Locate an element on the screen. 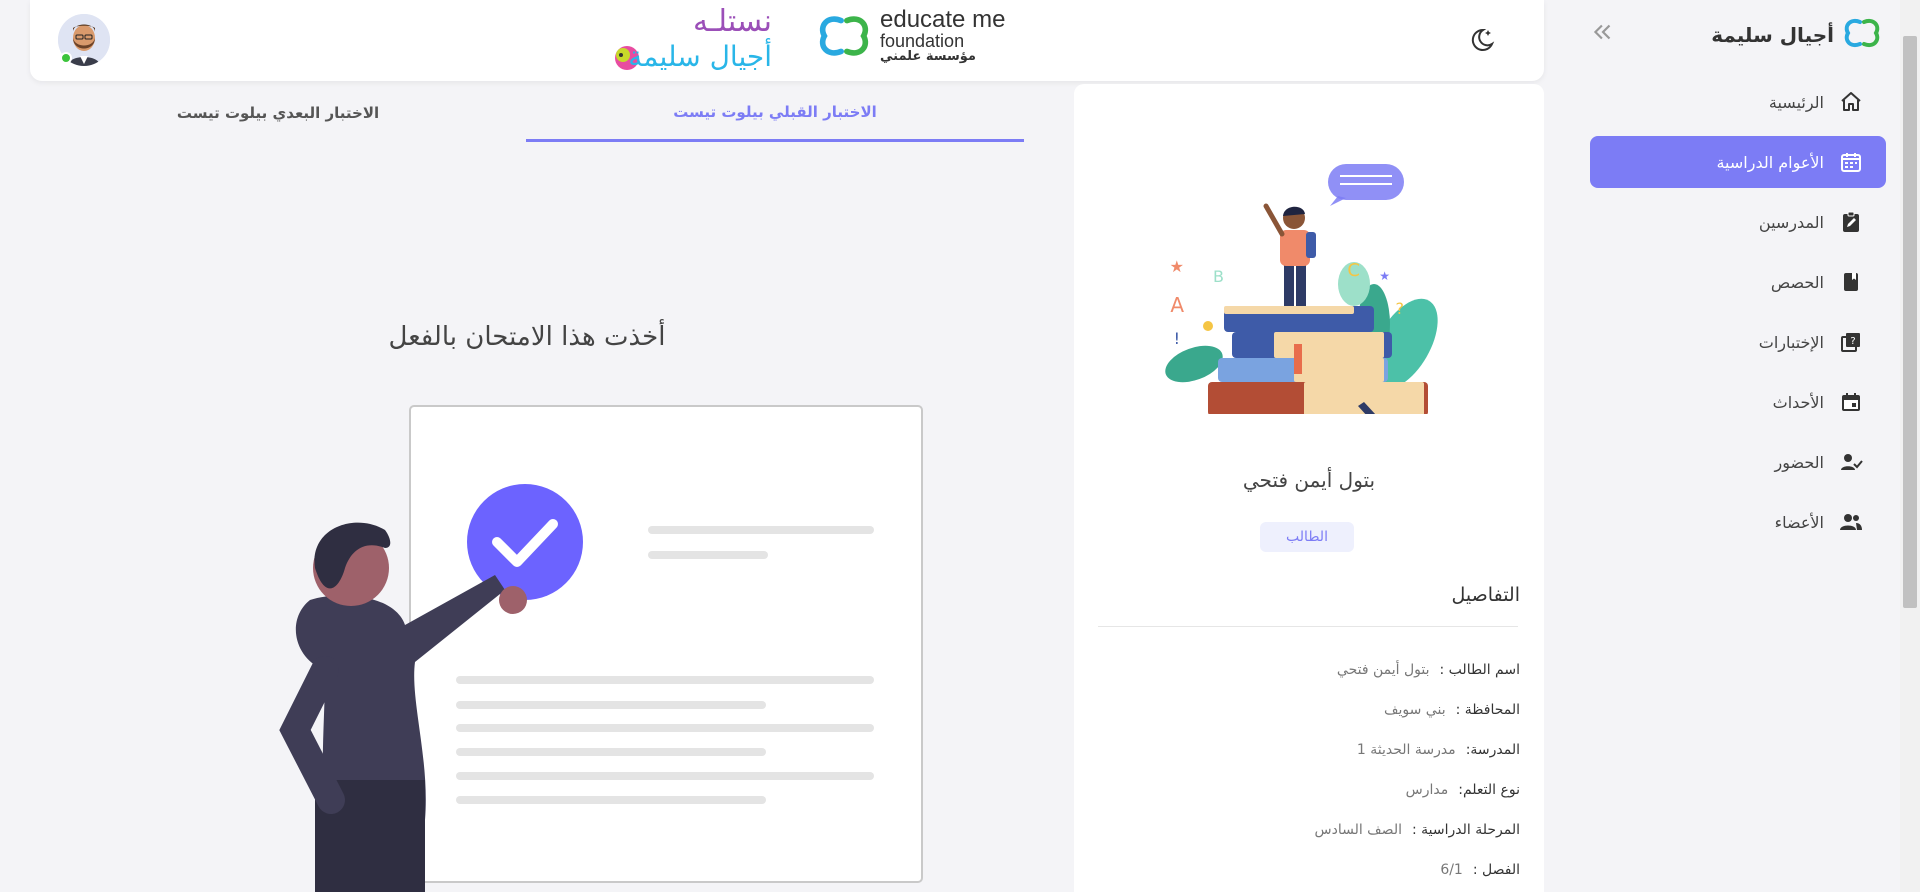 This screenshot has height=892, width=1920. detail-row-governorate: المحافظة : بني سويف is located at coordinates (1305, 710).